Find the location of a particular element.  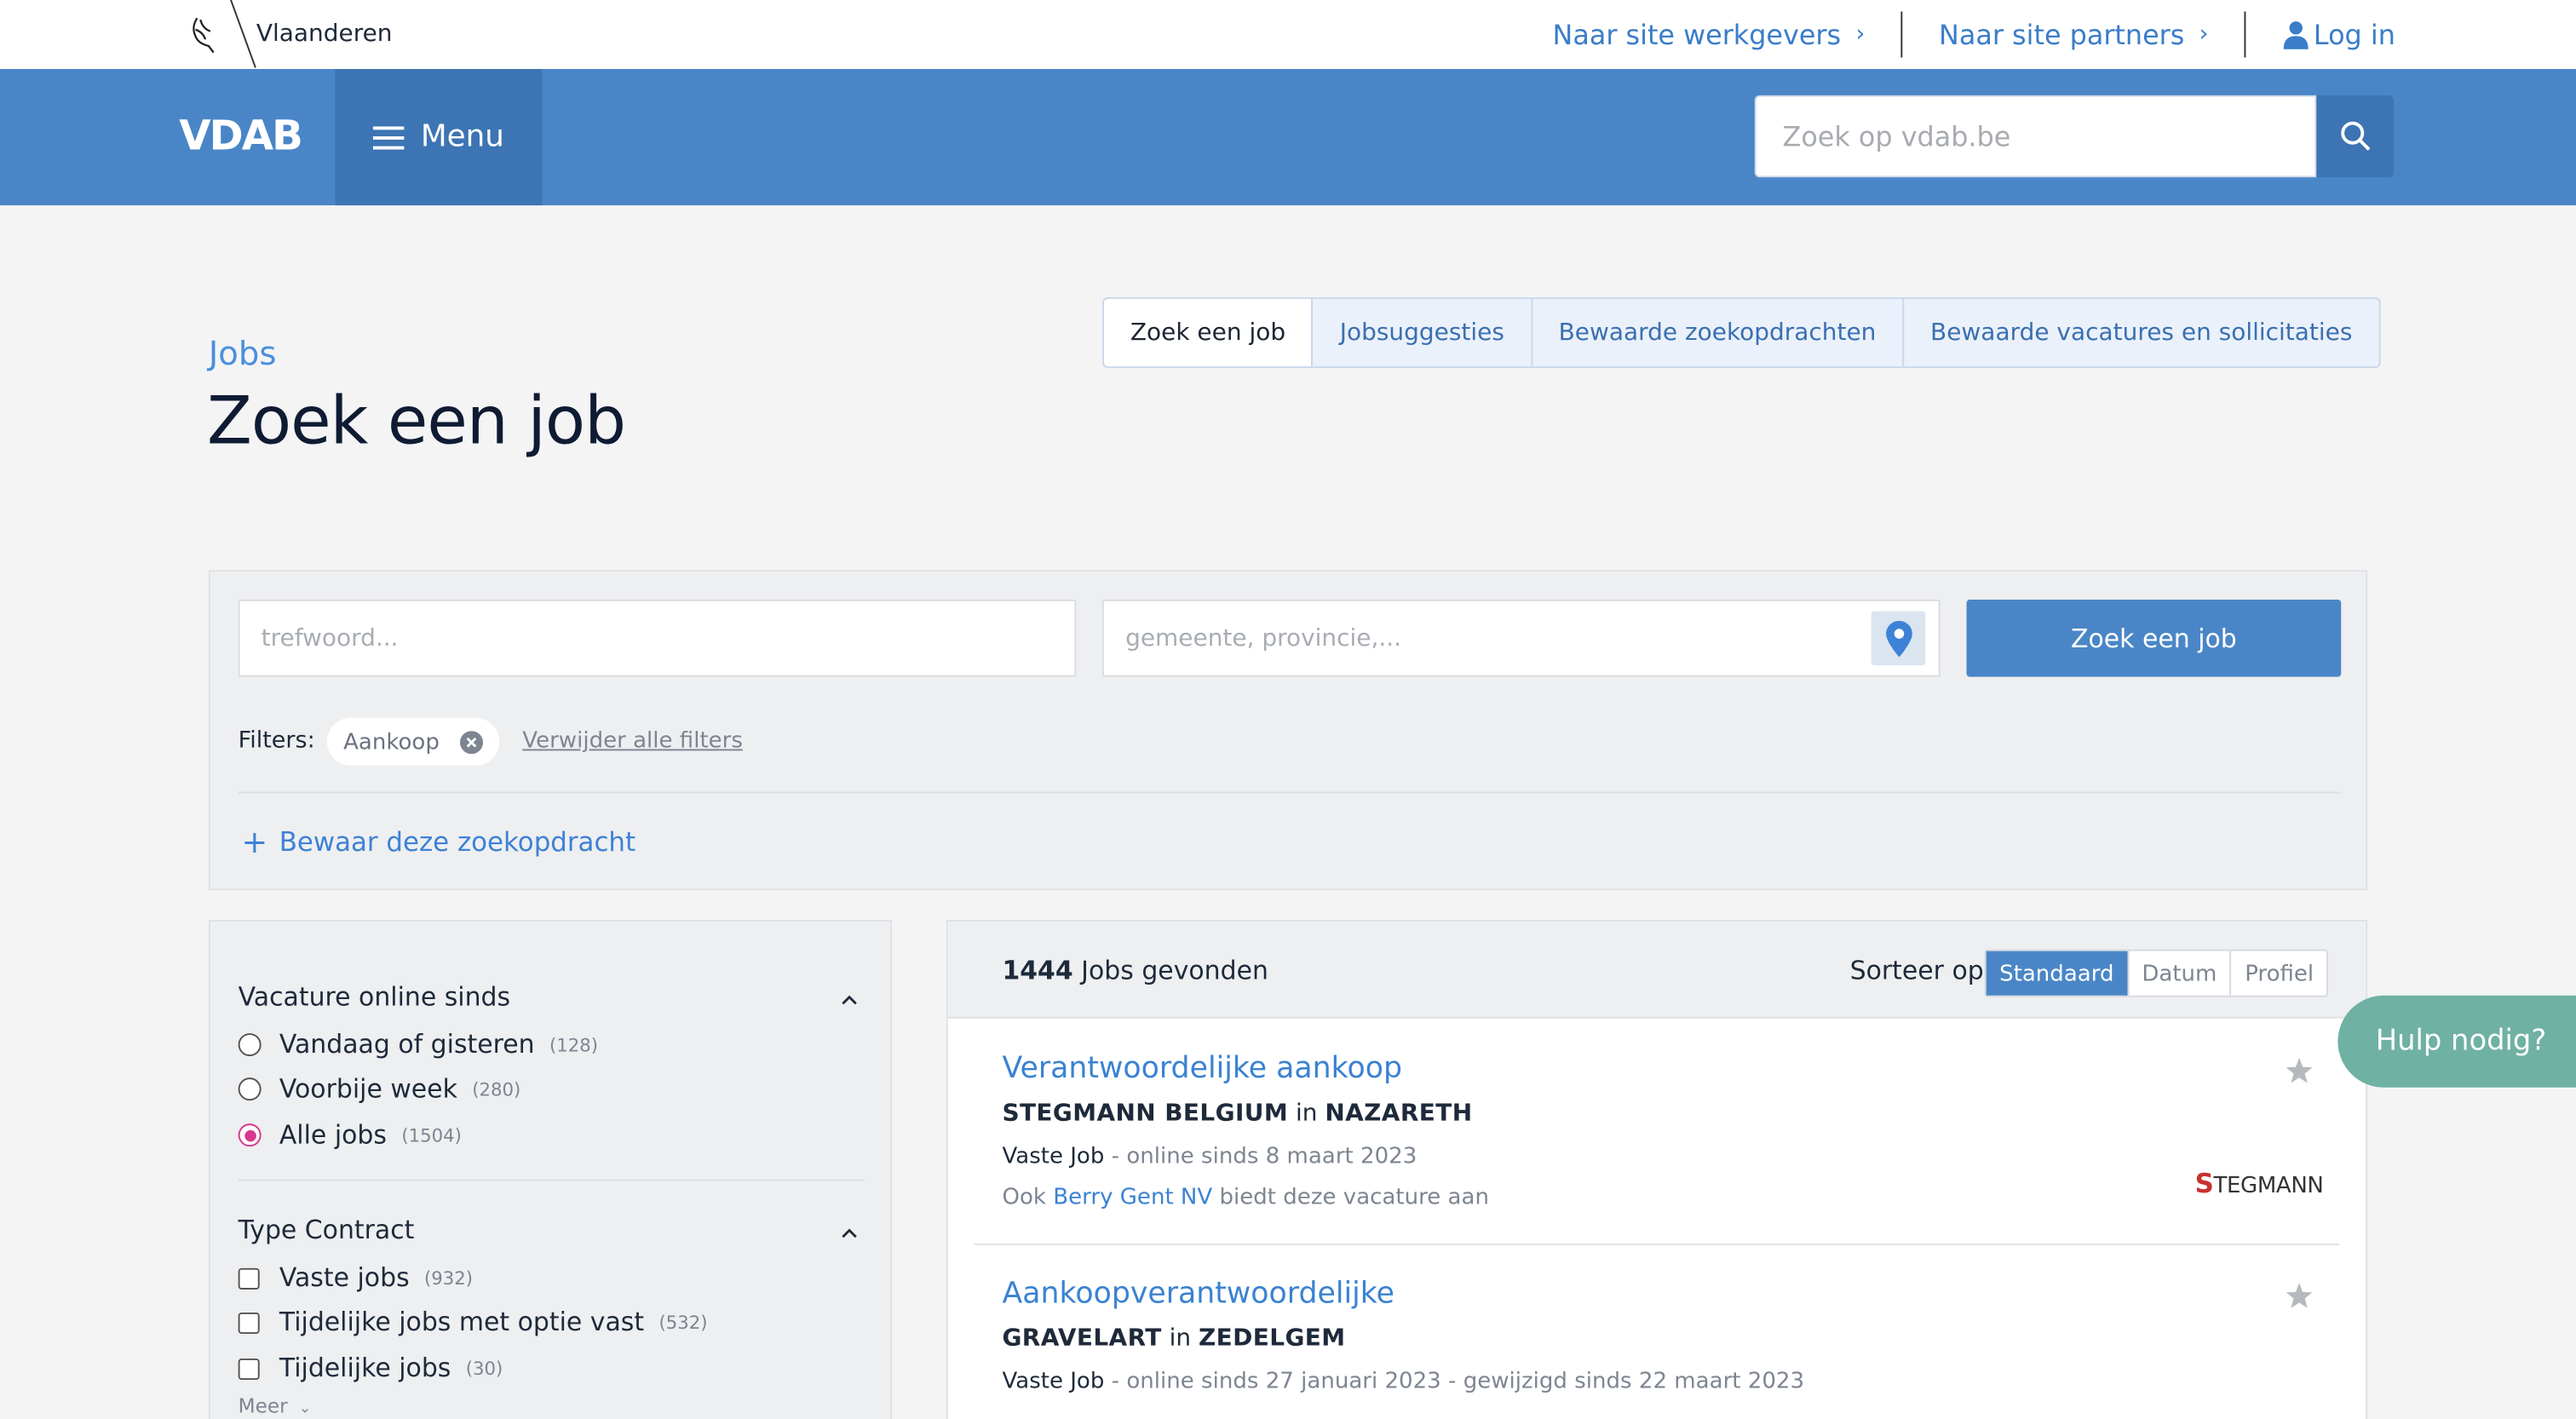

results-count: 1444 Jobs gevonden is located at coordinates (1135, 971).